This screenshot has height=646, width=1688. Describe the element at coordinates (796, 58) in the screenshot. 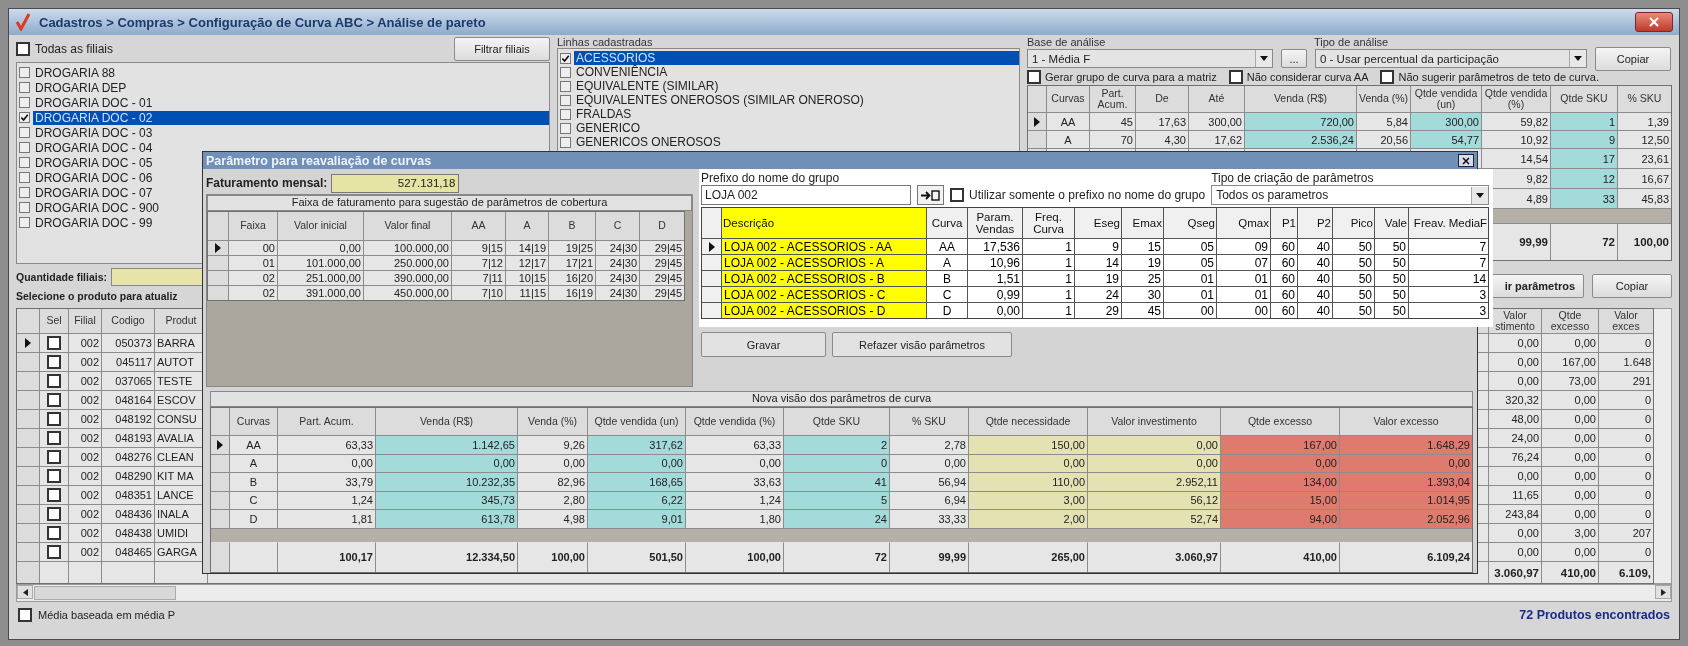

I see `list-item: ACESSORIOS` at that location.